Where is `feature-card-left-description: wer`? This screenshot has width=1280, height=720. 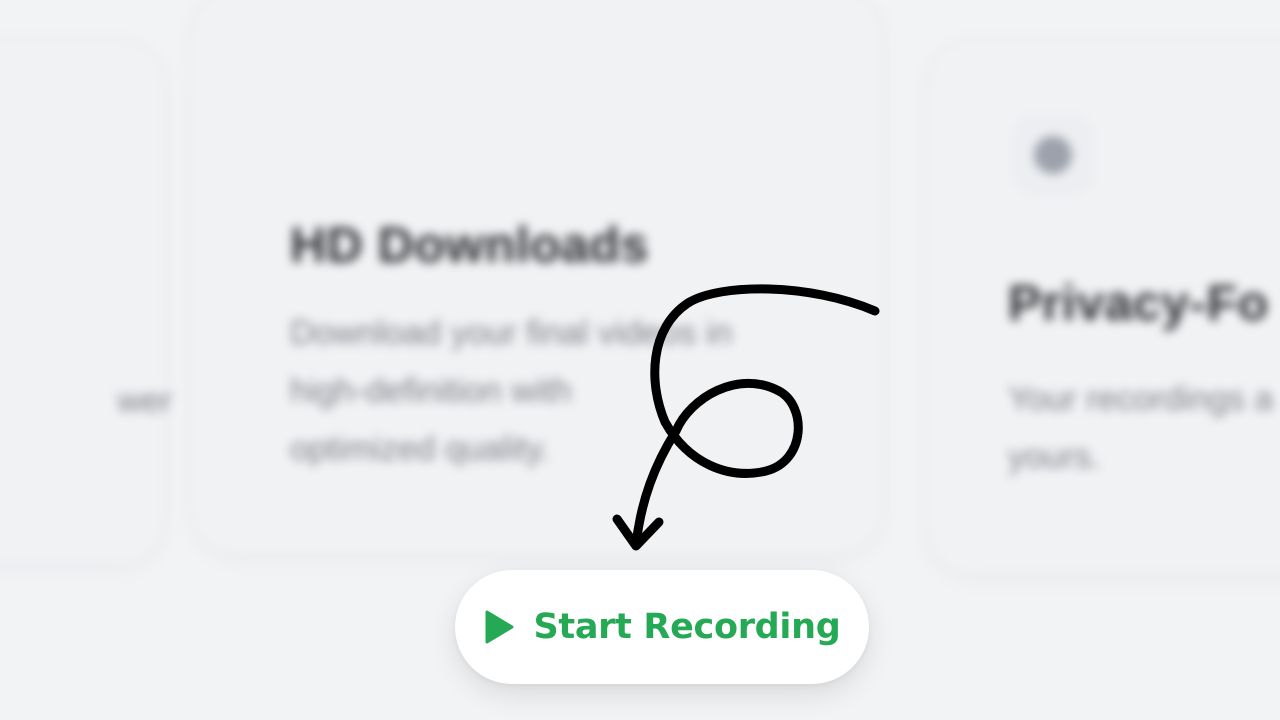 feature-card-left-description: wer is located at coordinates (144, 401).